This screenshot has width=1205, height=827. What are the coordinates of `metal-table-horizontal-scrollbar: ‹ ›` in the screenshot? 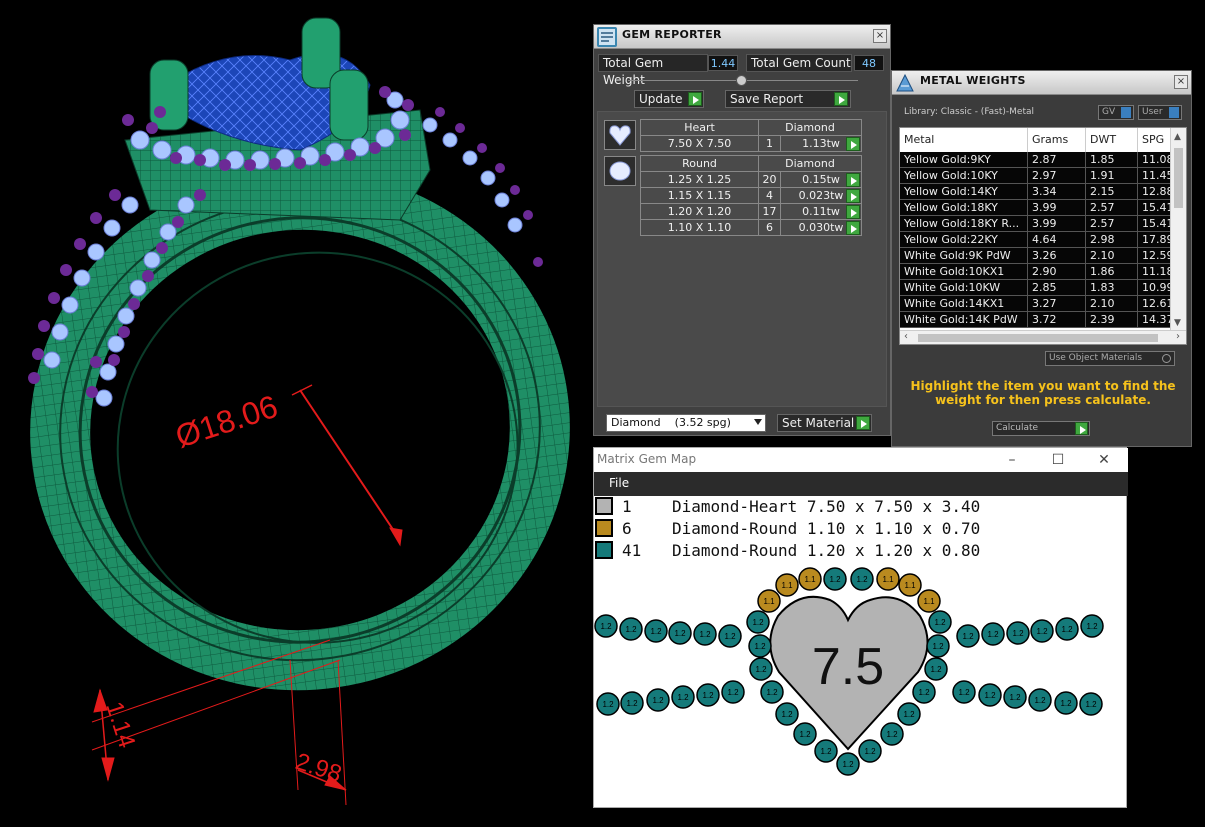 It's located at (1043, 337).